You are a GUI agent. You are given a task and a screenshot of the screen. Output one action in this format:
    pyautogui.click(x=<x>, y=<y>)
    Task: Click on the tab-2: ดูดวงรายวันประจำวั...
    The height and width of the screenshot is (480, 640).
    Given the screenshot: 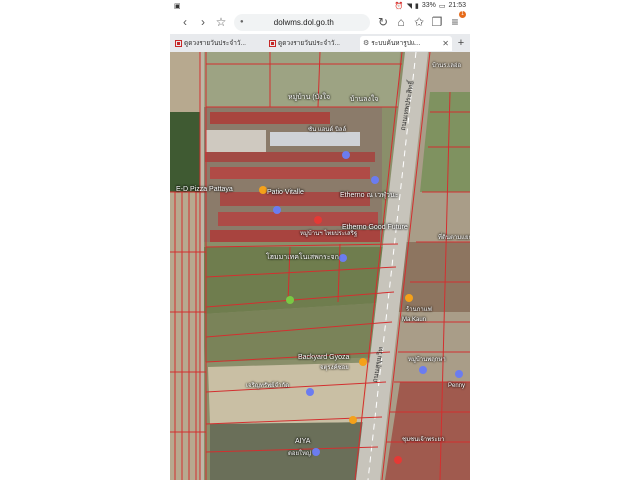 What is the action you would take?
    pyautogui.click(x=312, y=43)
    